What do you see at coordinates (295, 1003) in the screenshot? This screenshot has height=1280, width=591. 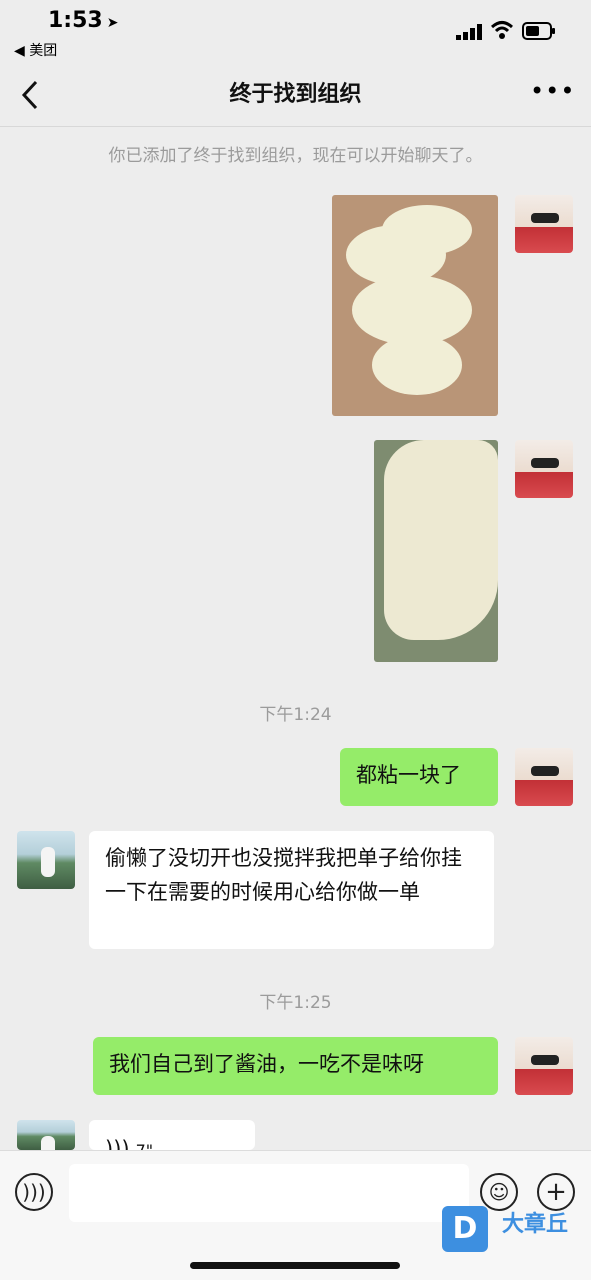 I see `timestamp: 下午1:25` at bounding box center [295, 1003].